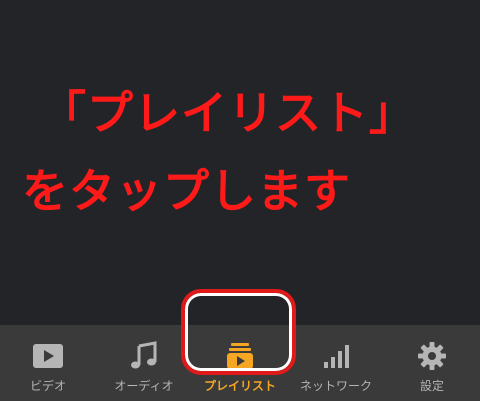  Describe the element at coordinates (228, 113) in the screenshot. I see `instruction-line-1: 「プレイリスト」` at that location.